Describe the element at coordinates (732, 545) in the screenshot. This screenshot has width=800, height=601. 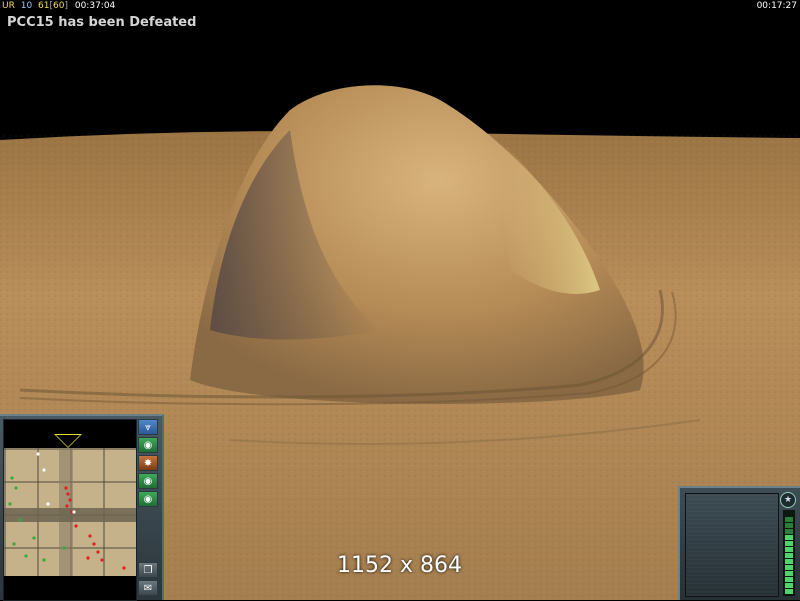
I see `unit-info-screen` at that location.